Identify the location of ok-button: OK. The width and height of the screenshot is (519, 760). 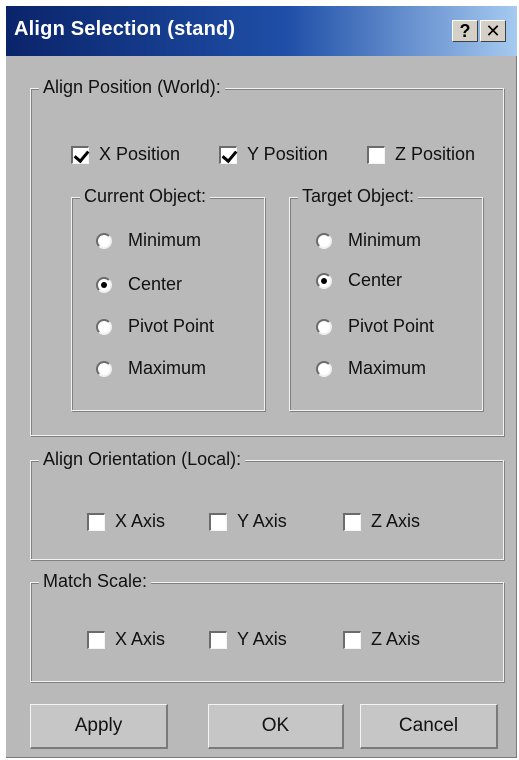
(276, 726).